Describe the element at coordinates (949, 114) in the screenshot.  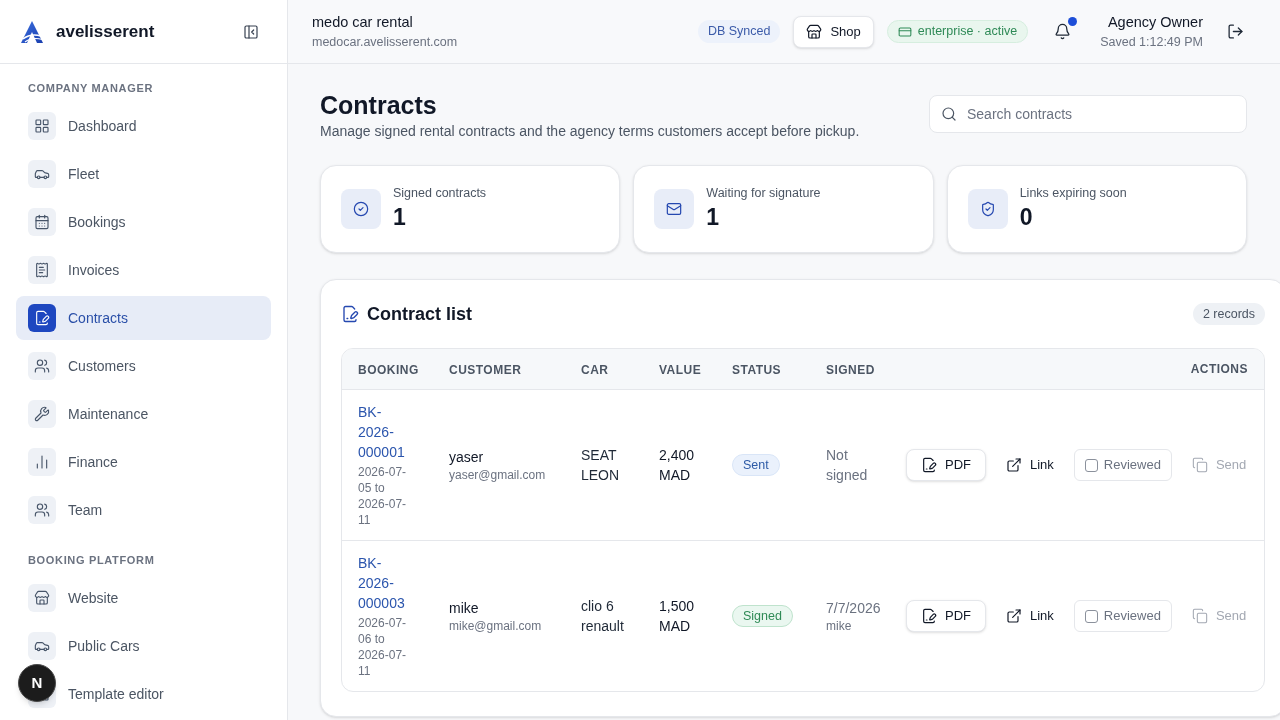
I see `search-icon` at that location.